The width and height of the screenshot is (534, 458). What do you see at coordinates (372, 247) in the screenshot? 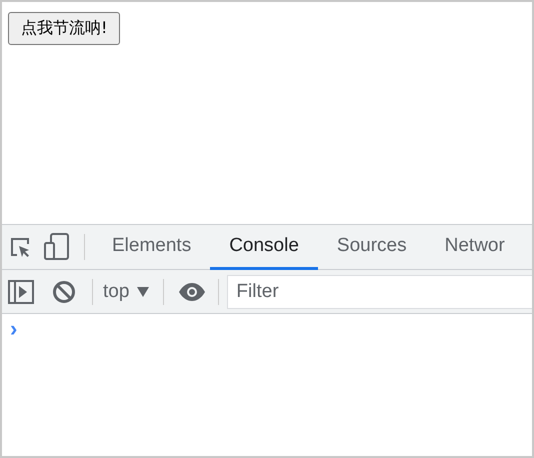
I see `devtools-tab: Sources` at bounding box center [372, 247].